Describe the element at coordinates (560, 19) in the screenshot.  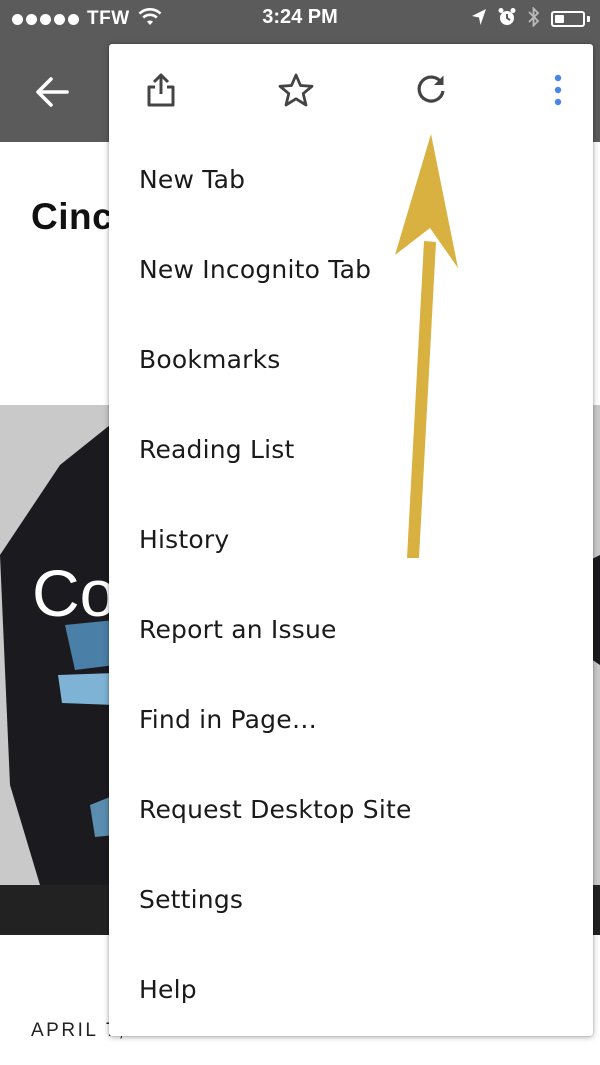
I see `battery-level-fill` at that location.